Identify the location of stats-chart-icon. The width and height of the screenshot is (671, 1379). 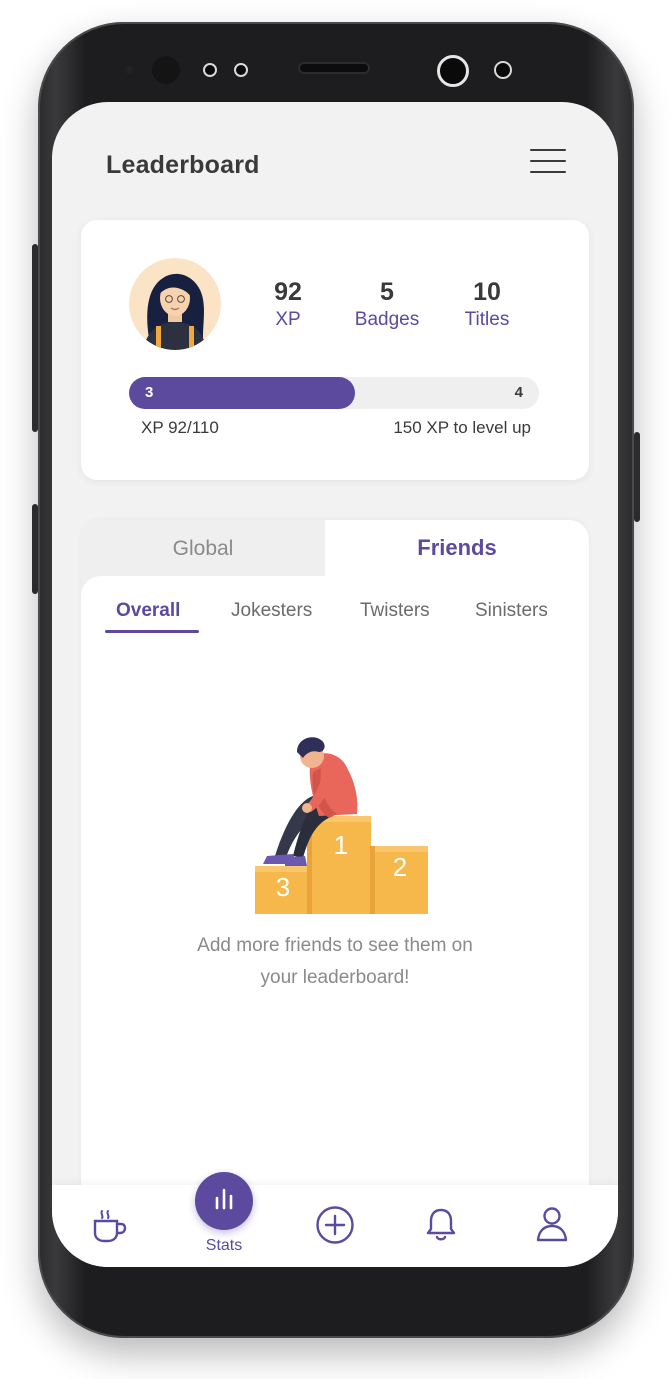
(224, 1199).